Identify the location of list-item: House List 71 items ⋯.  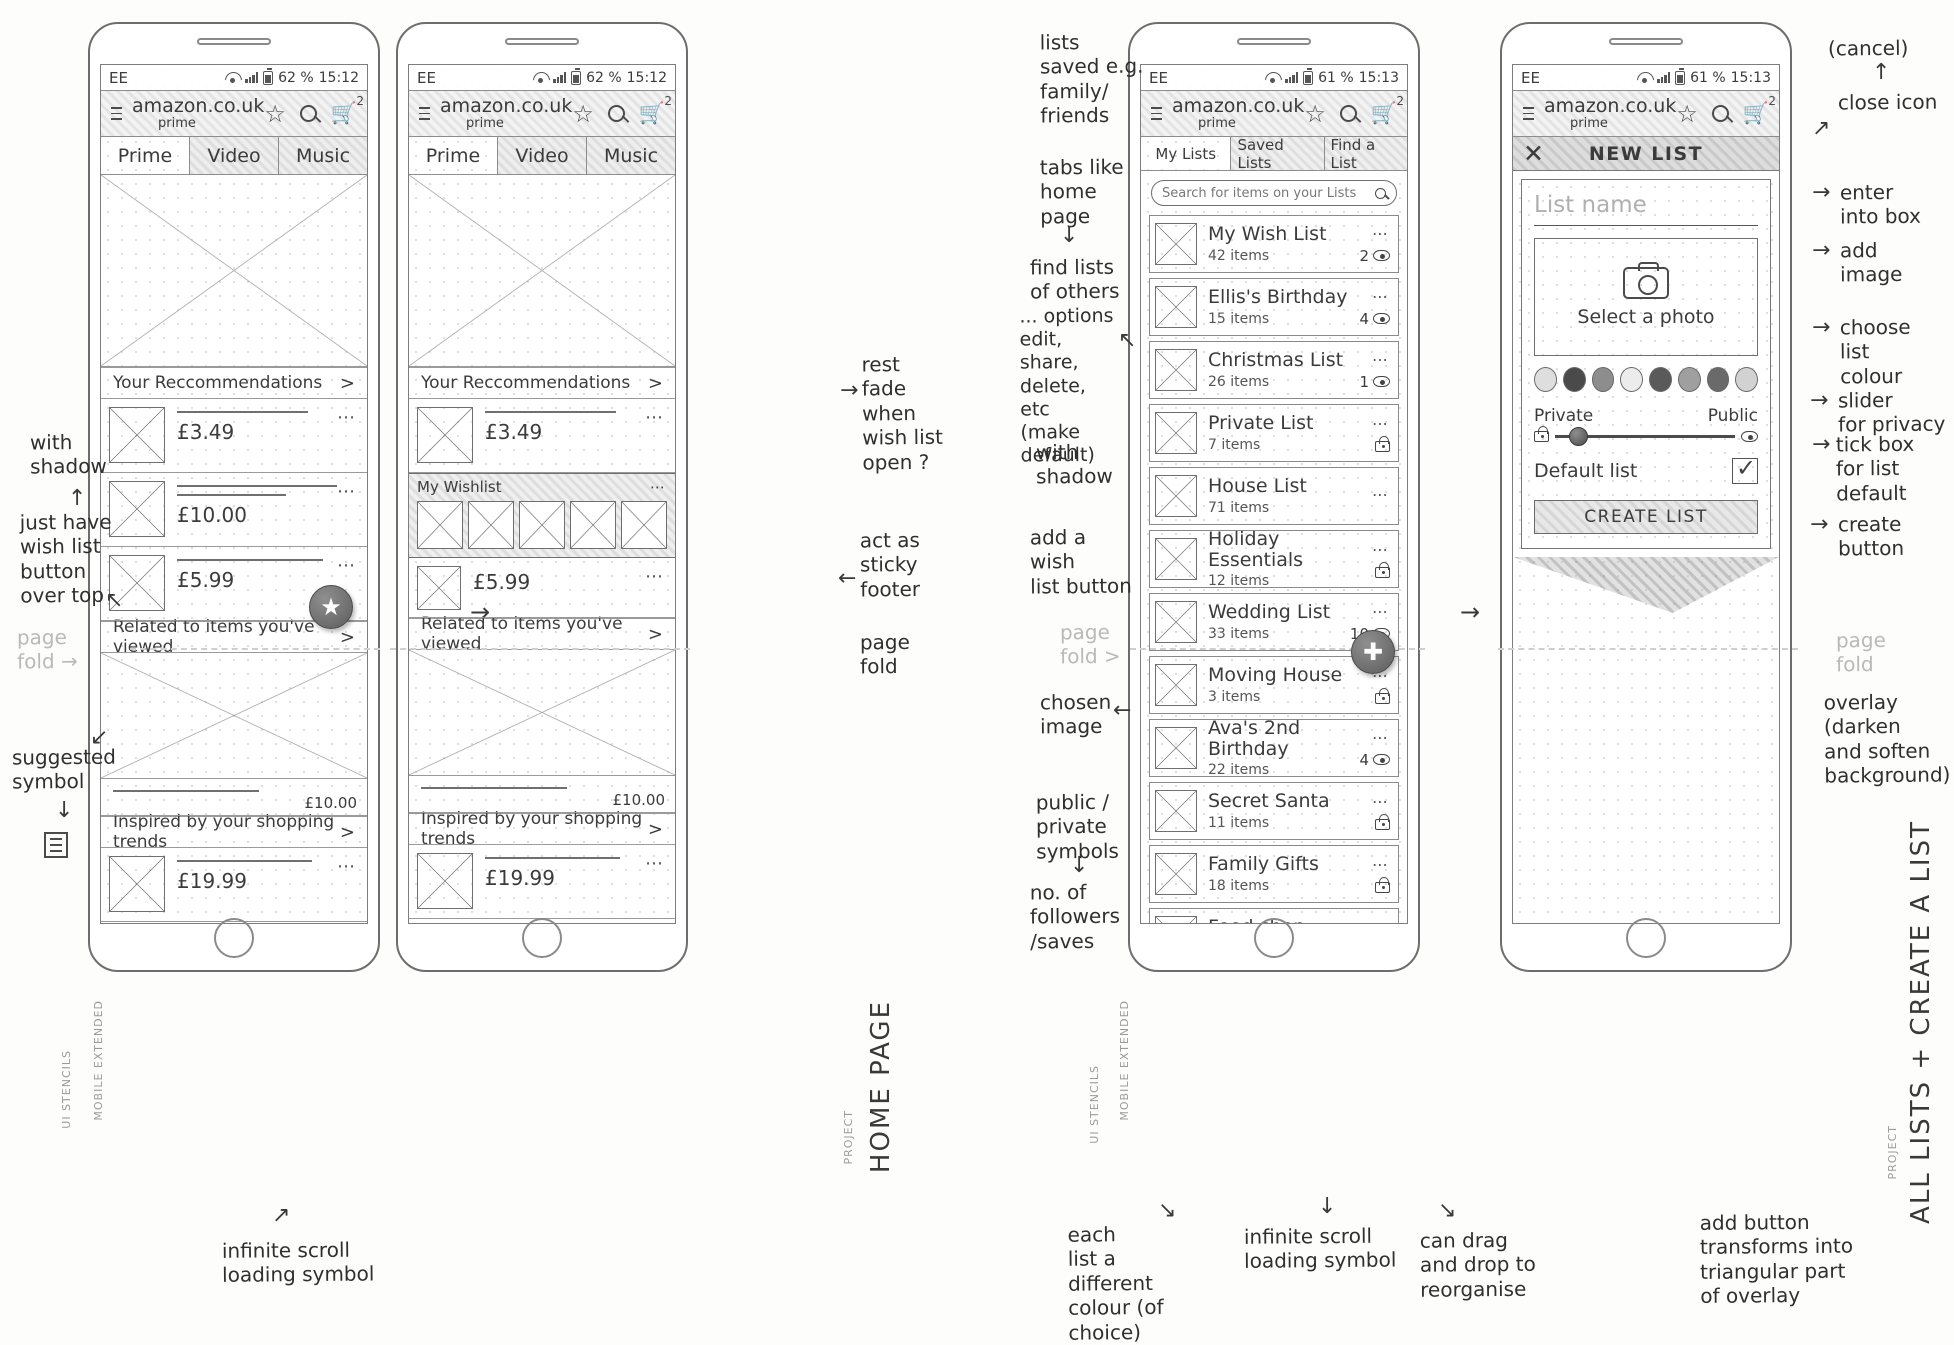
(1274, 496).